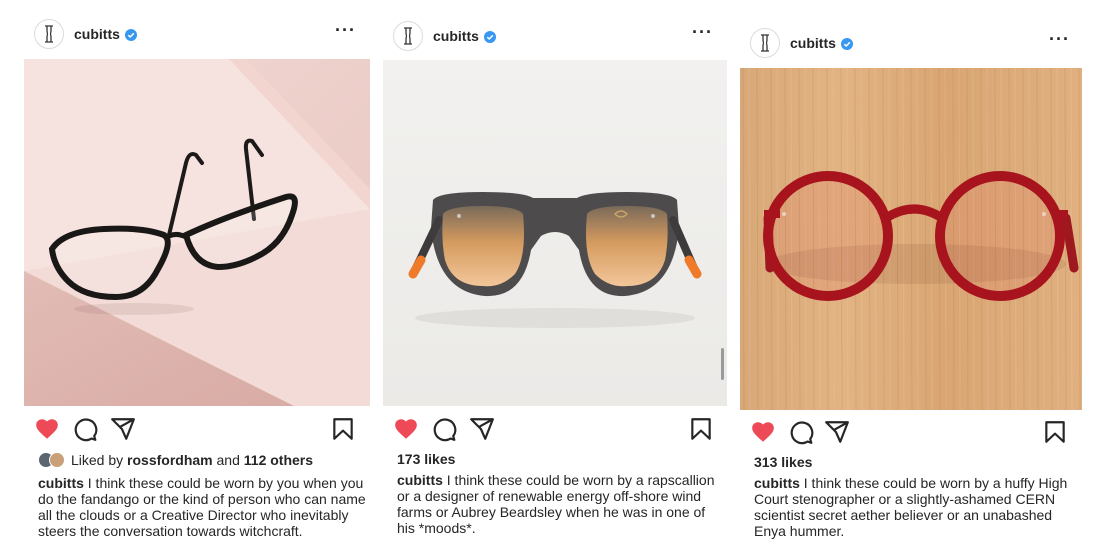 This screenshot has height=550, width=1100. Describe the element at coordinates (722, 364) in the screenshot. I see `scrollbar` at that location.